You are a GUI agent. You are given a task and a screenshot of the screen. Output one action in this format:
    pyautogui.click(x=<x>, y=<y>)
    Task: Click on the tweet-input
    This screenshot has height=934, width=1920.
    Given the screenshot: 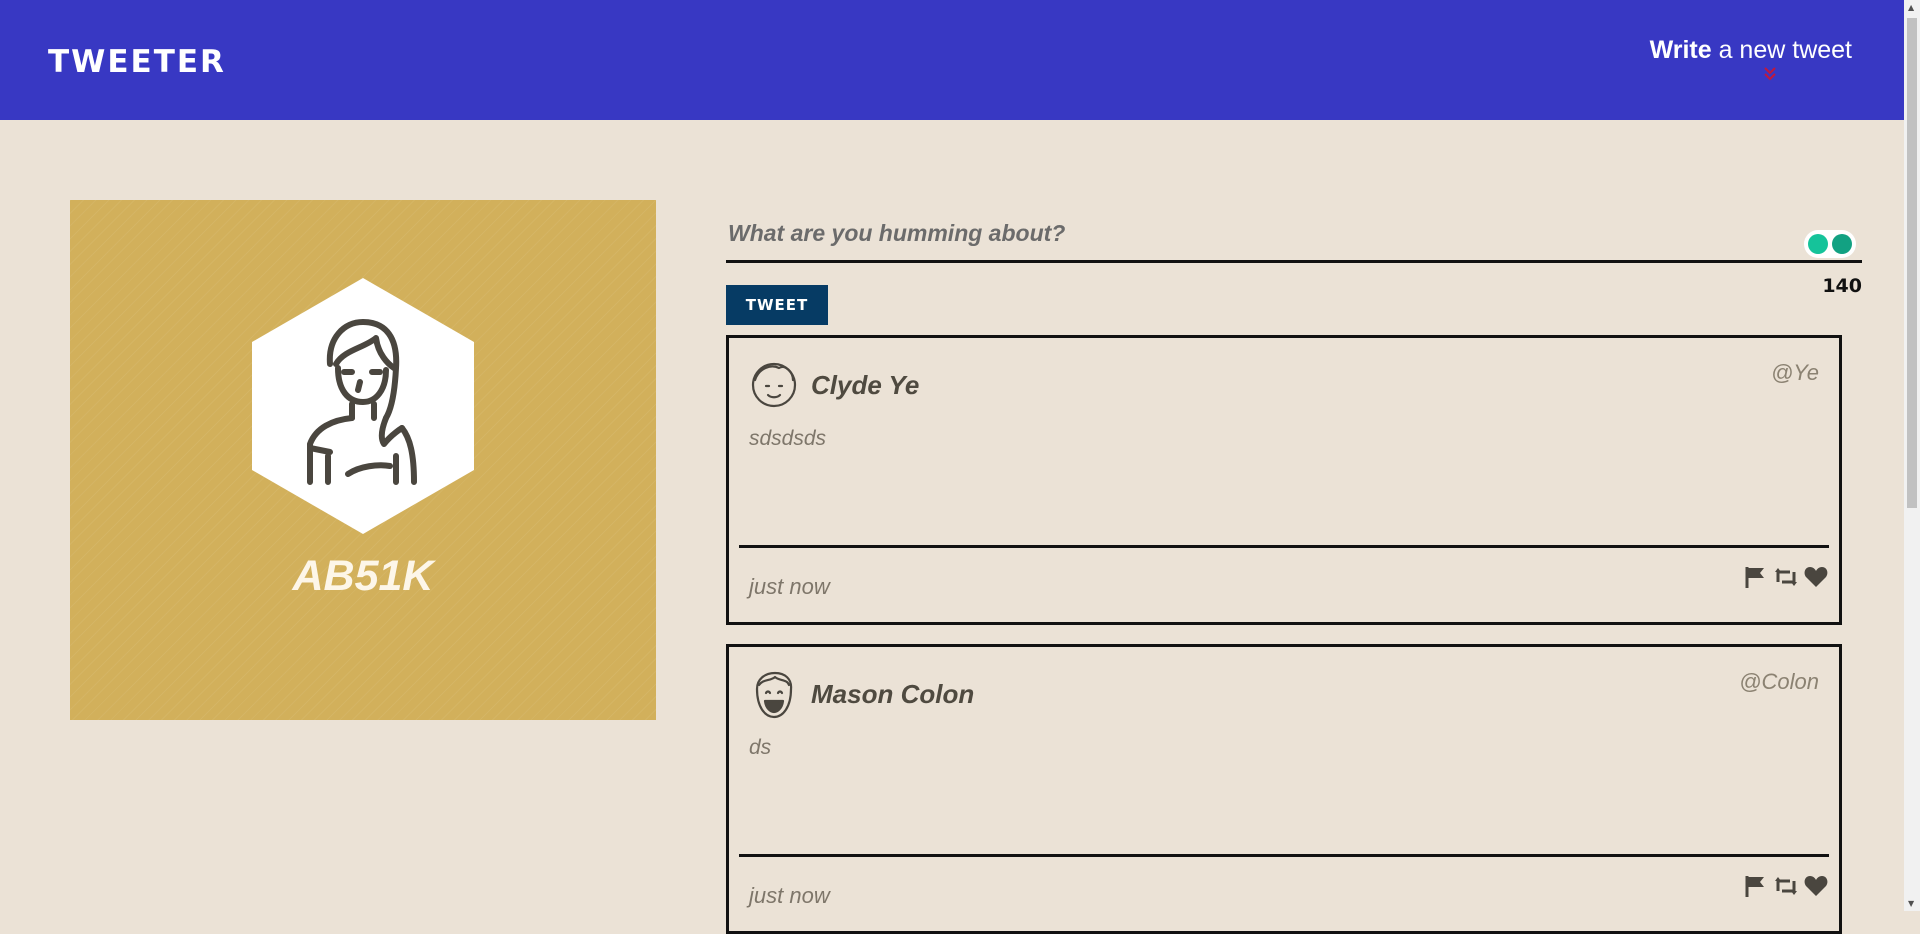 What is the action you would take?
    pyautogui.click(x=1294, y=231)
    